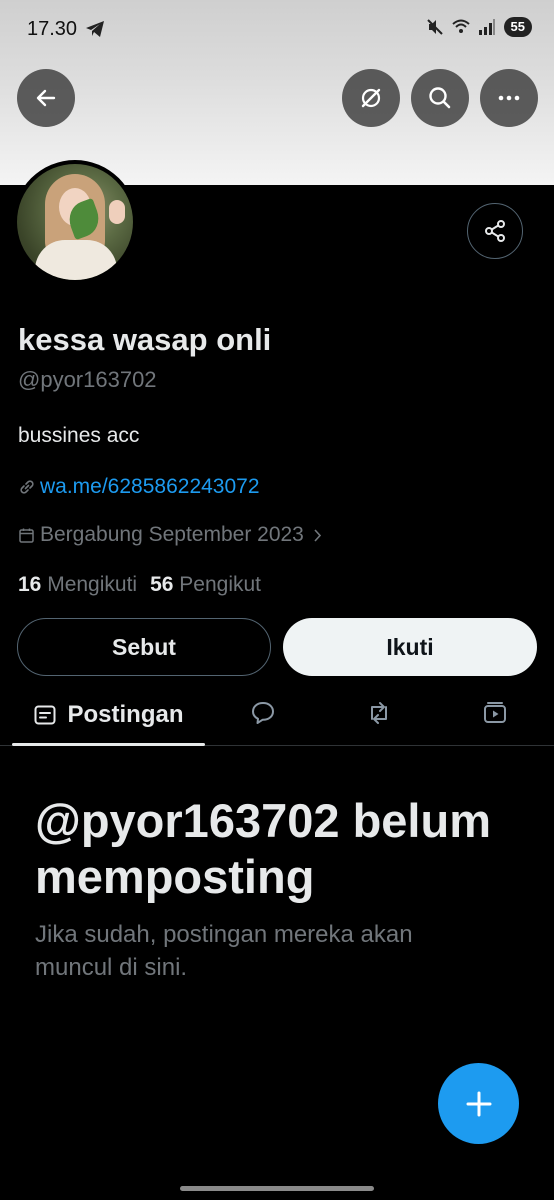 The image size is (554, 1200). I want to click on following-link: 16 Mengikuti, so click(77, 585).